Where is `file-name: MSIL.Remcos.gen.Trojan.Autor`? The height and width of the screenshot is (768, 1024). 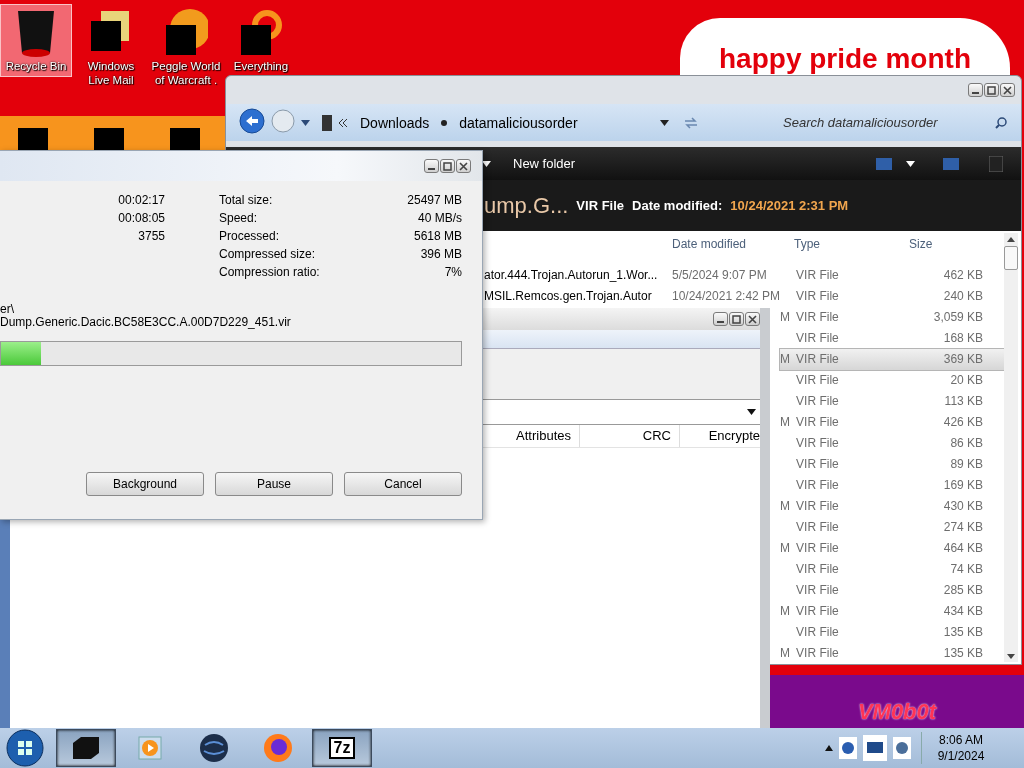
file-name: MSIL.Remcos.gen.Trojan.Autor is located at coordinates (568, 296).